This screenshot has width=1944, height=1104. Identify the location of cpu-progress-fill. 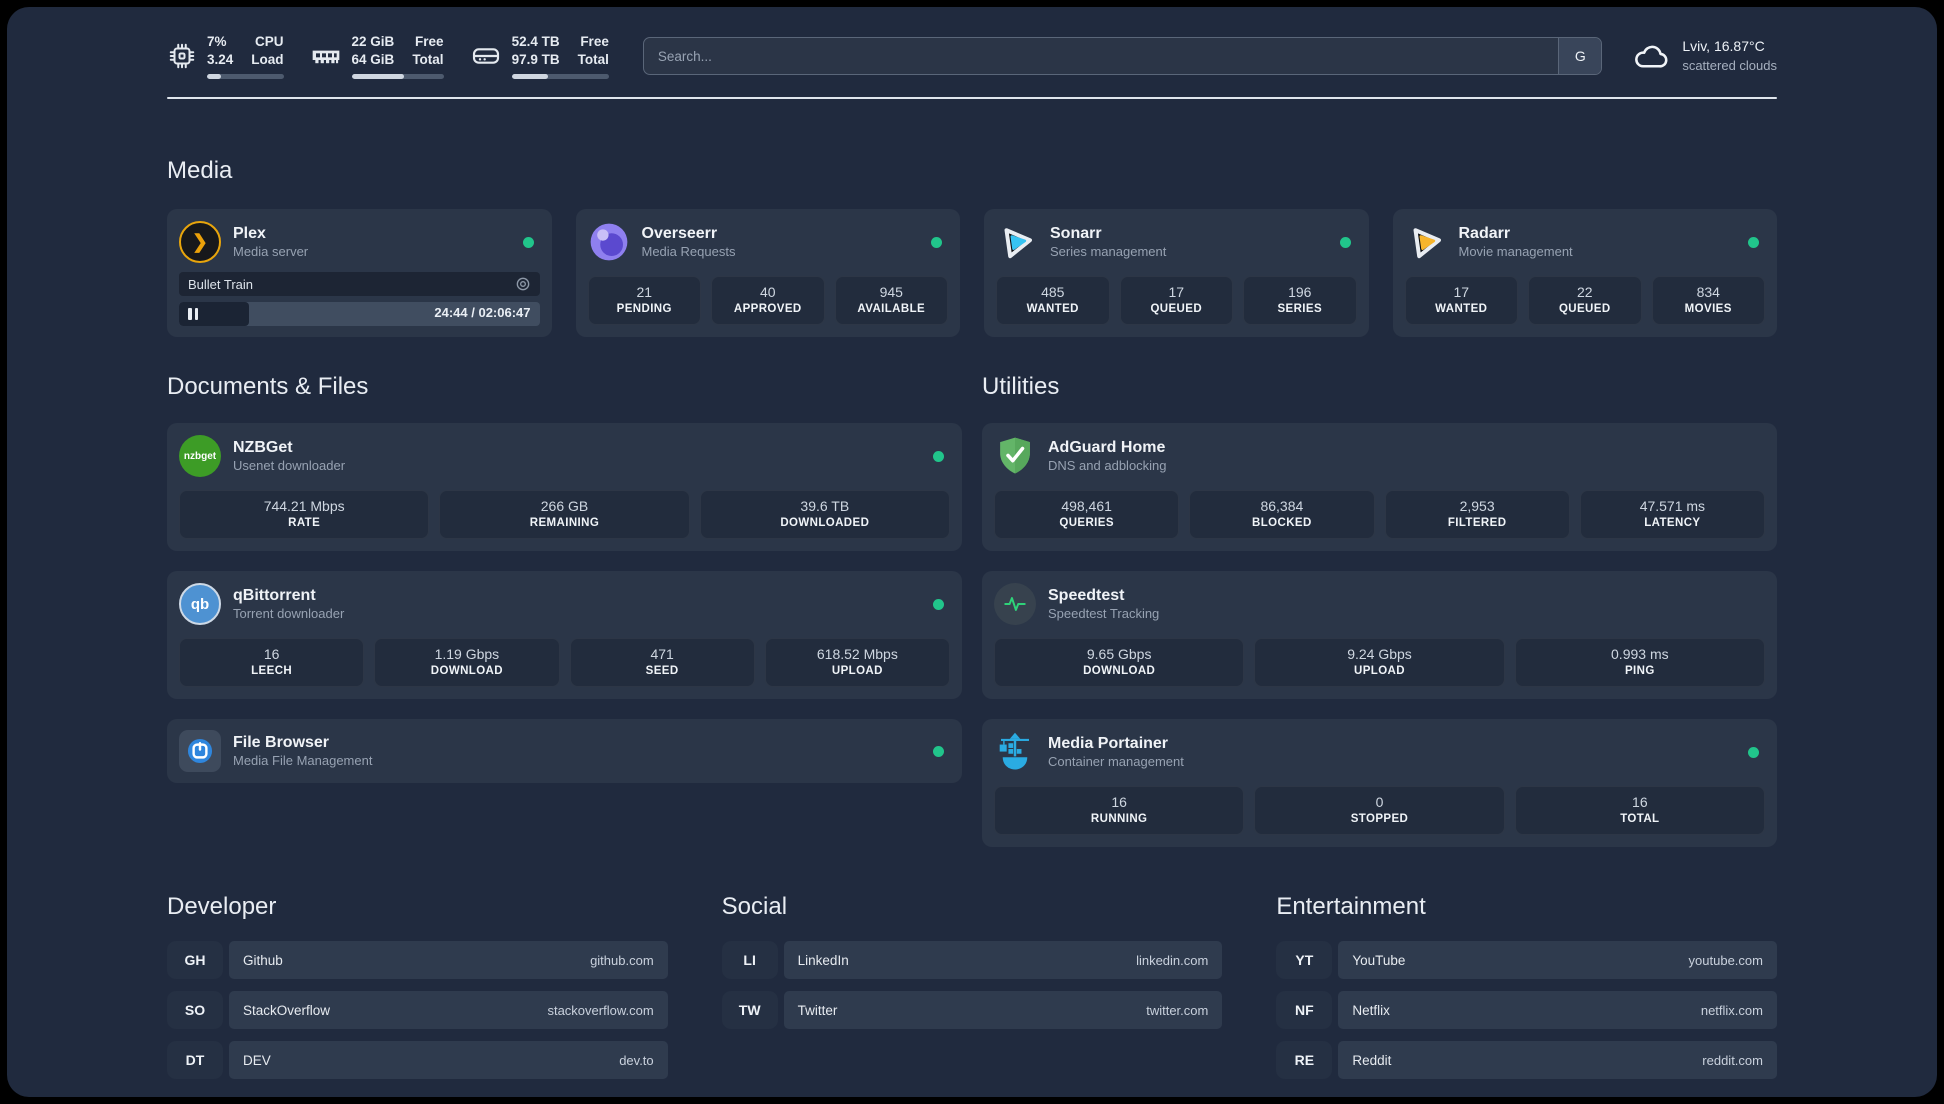
(214, 77).